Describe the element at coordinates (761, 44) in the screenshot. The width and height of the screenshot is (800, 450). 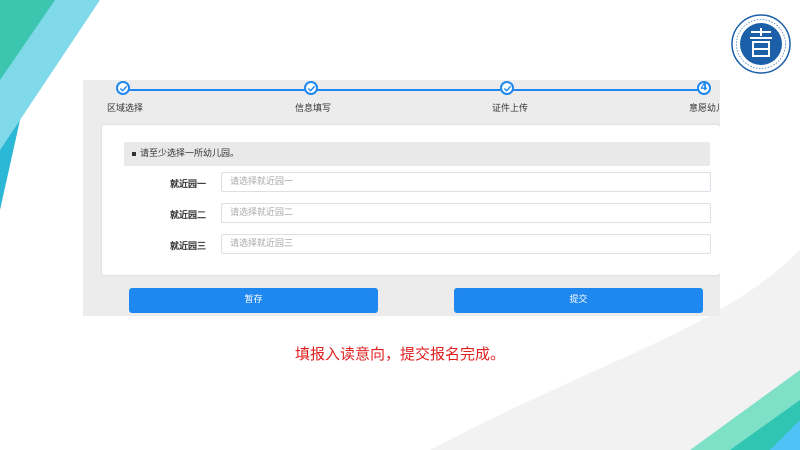
I see `school-logo` at that location.